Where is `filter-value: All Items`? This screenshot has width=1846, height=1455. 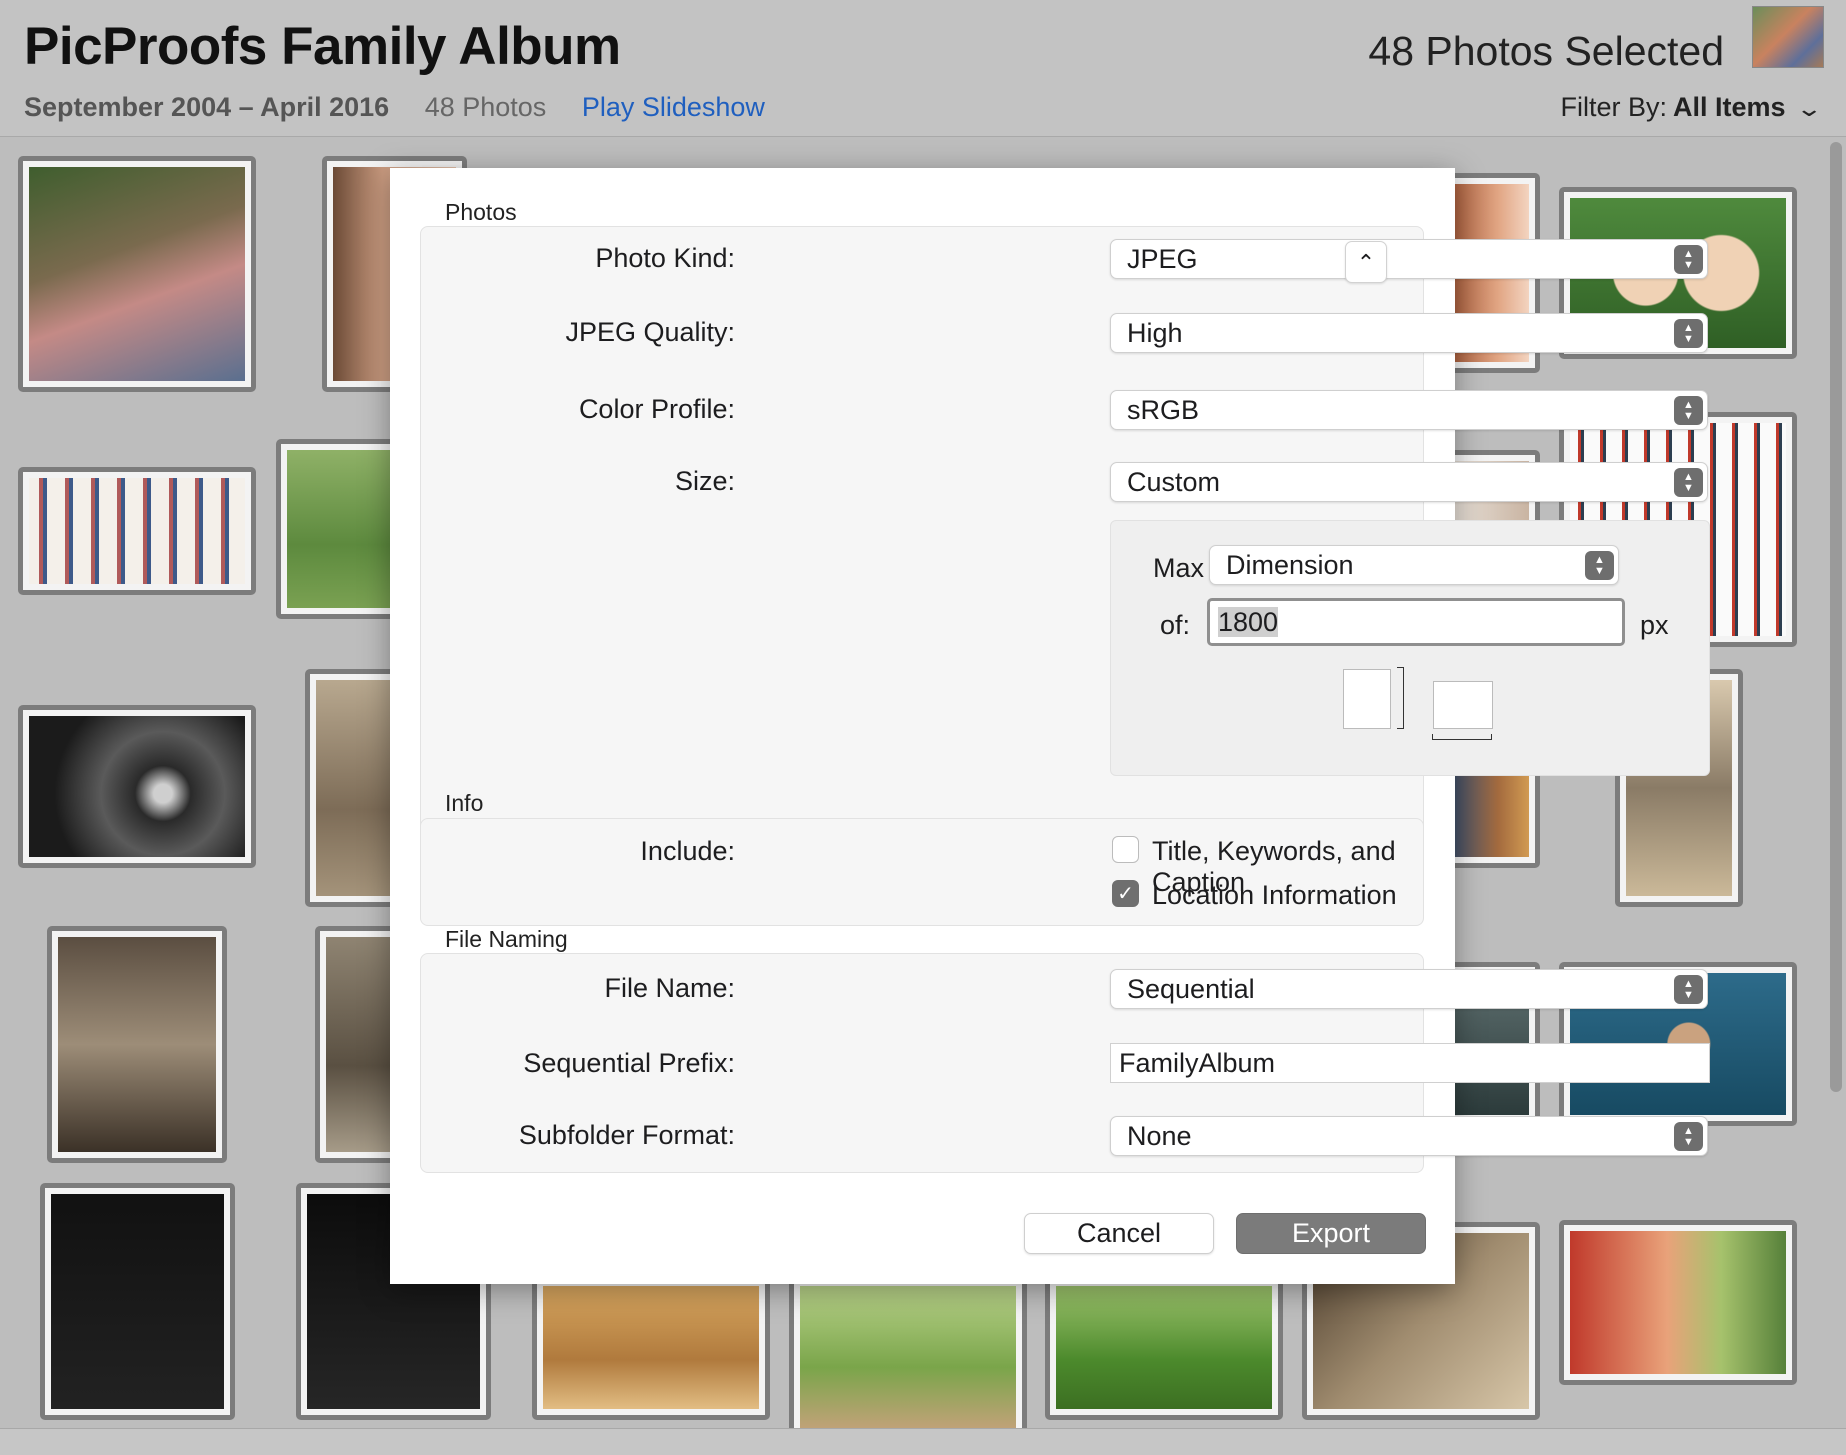
filter-value: All Items is located at coordinates (1729, 107).